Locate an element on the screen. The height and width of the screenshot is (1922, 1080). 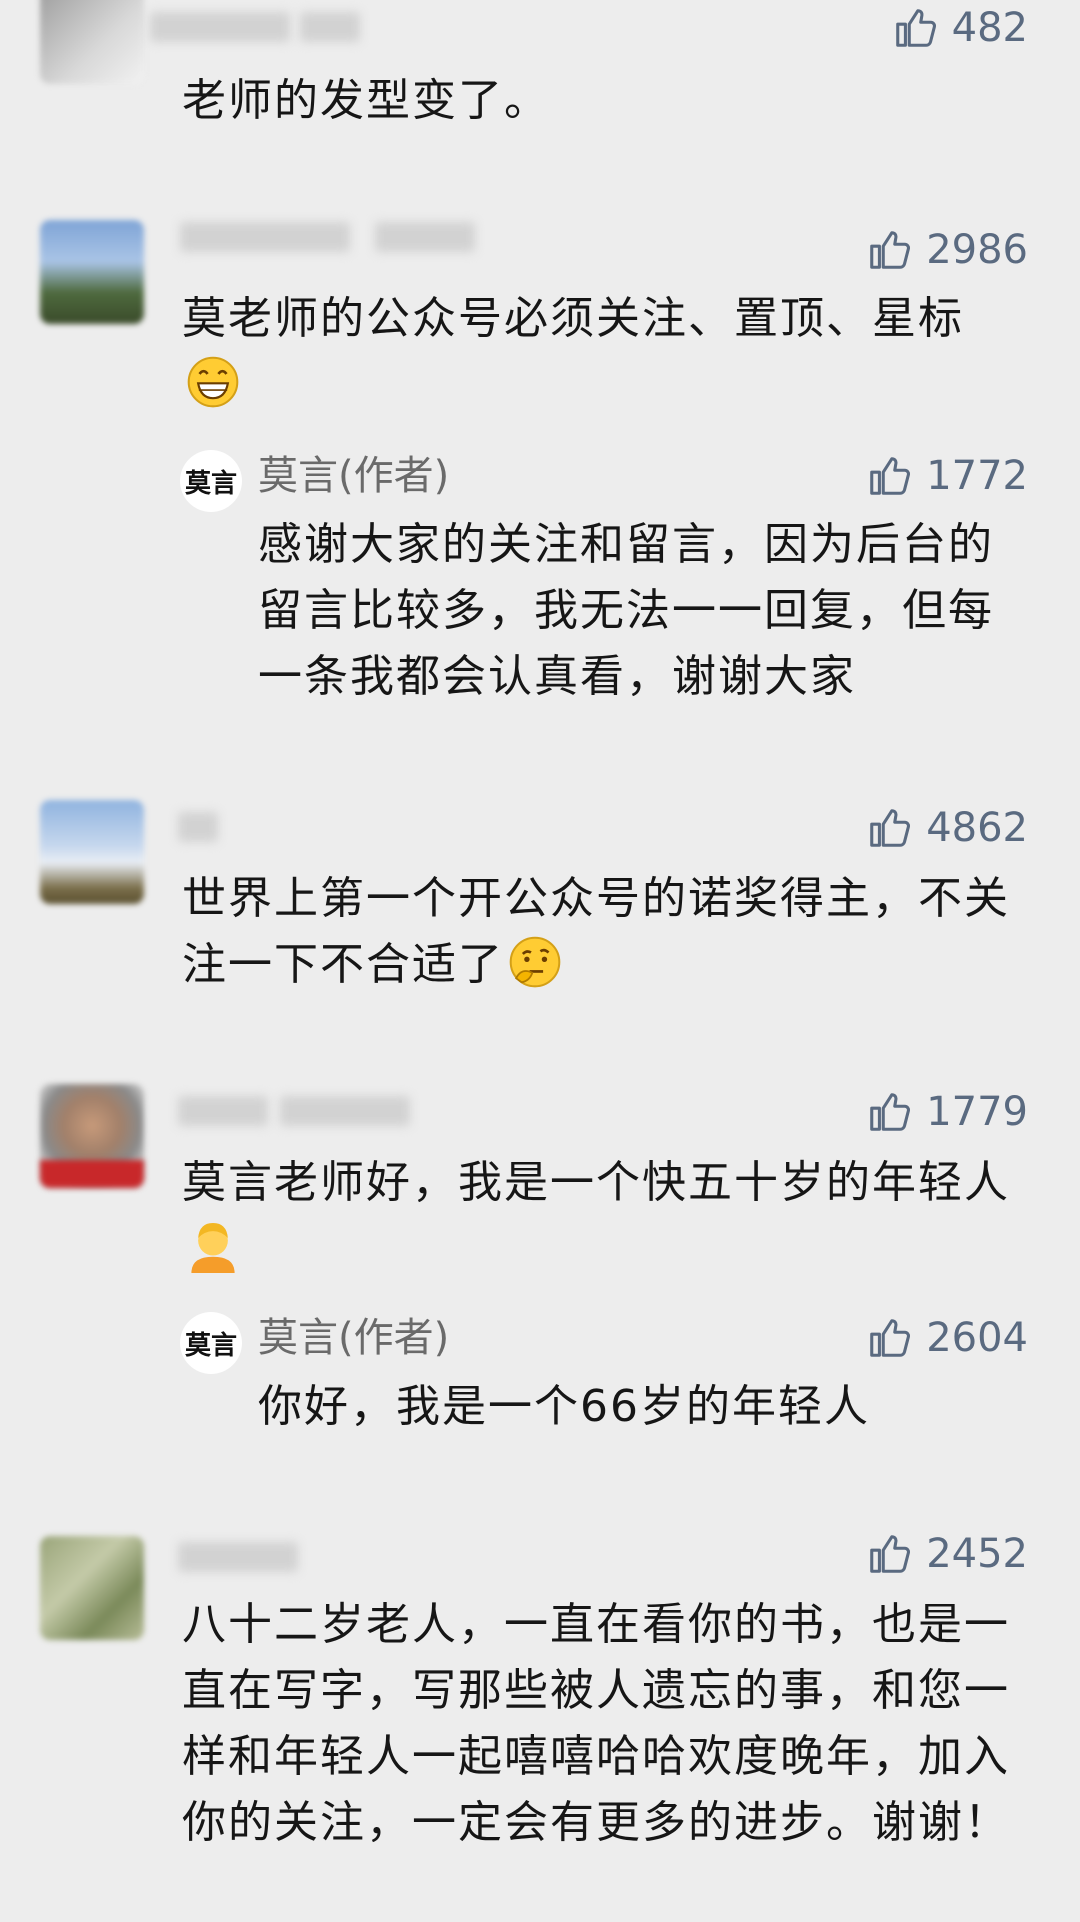
like-button: 2452 is located at coordinates (947, 1554).